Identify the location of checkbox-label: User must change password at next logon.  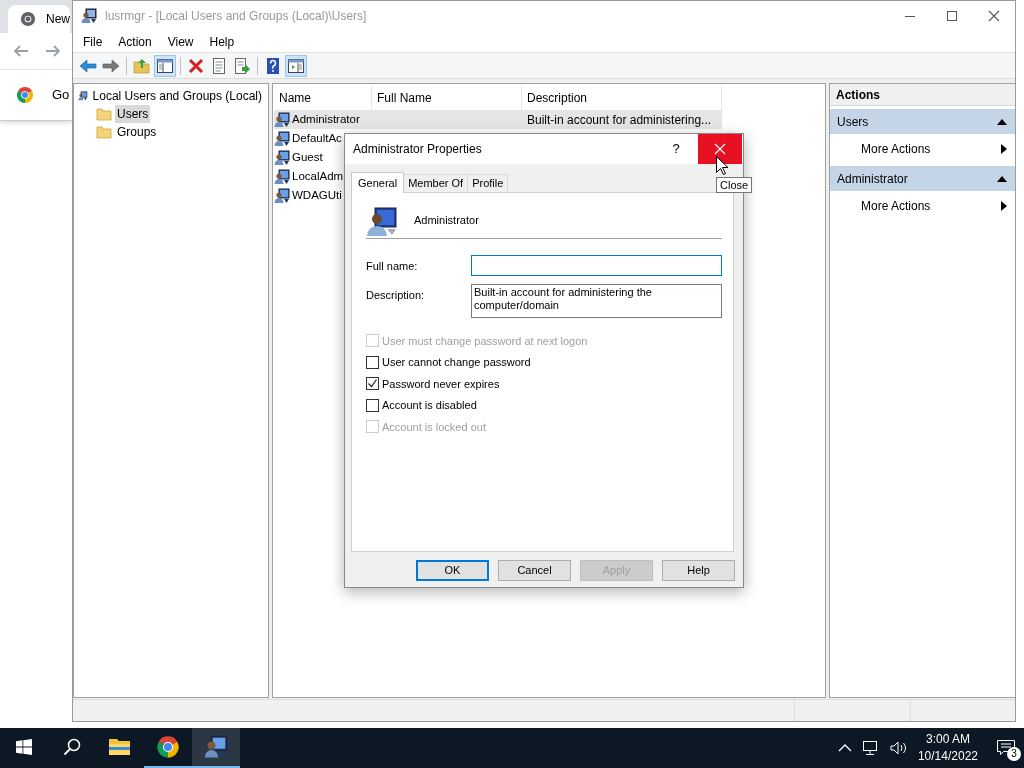
(485, 341).